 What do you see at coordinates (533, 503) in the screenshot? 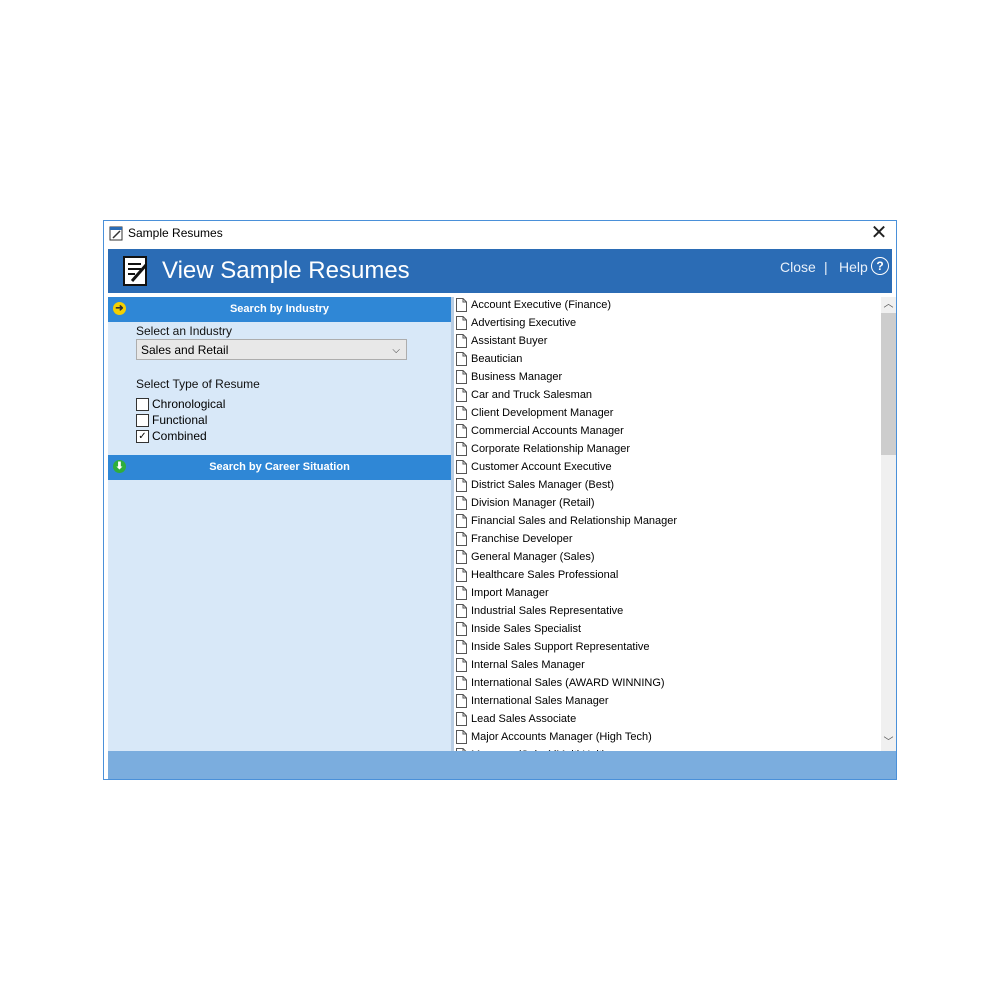
I see `resume-item-label: Division Manager (Retail)` at bounding box center [533, 503].